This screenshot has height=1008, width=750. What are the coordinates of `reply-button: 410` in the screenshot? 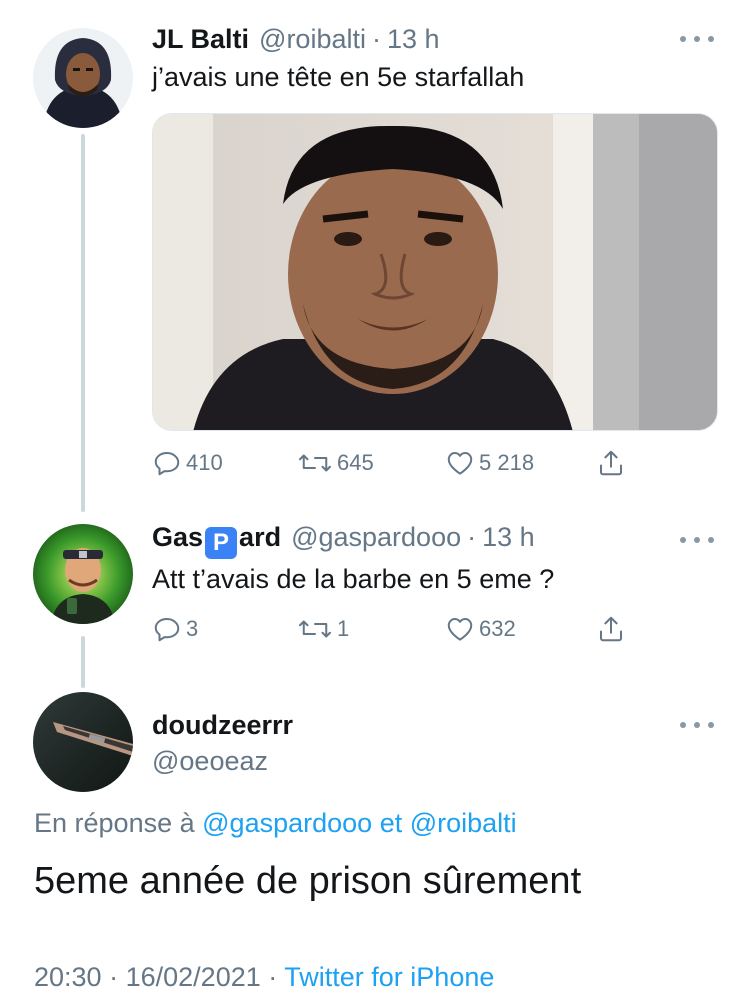 It's located at (187, 463).